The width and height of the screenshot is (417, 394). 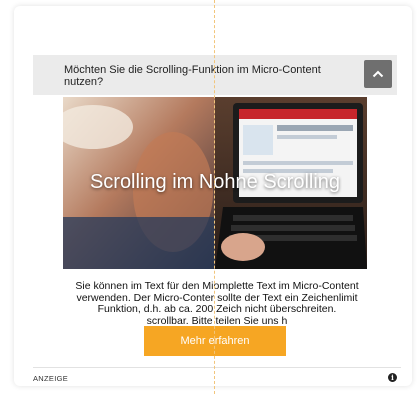 I want to click on collapse-button, so click(x=378, y=74).